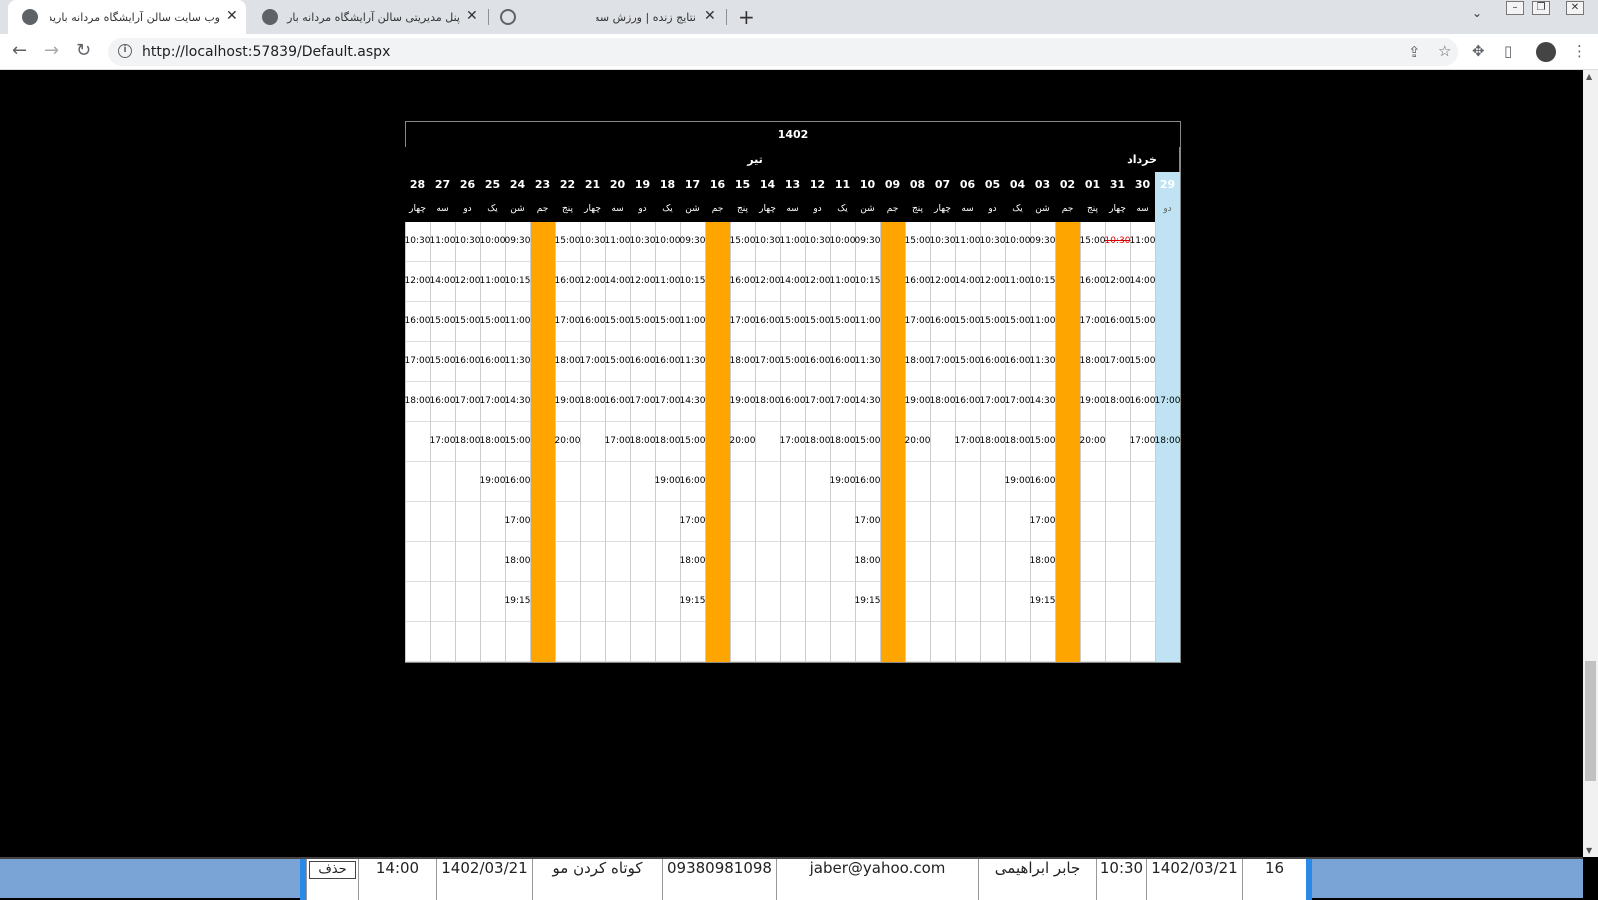  What do you see at coordinates (1515, 8) in the screenshot?
I see `minimize-icon: –` at bounding box center [1515, 8].